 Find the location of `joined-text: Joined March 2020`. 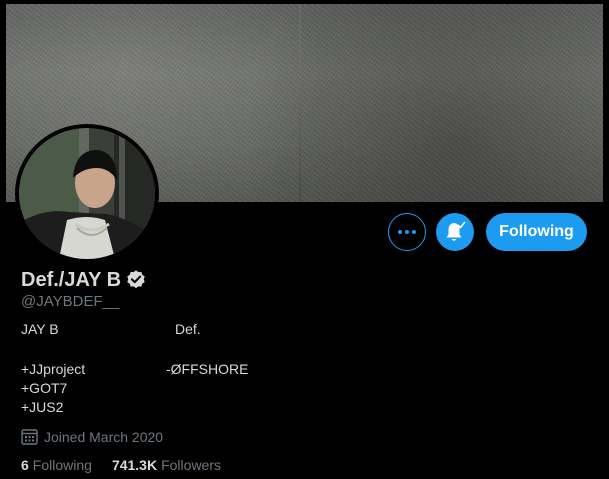

joined-text: Joined March 2020 is located at coordinates (104, 436).